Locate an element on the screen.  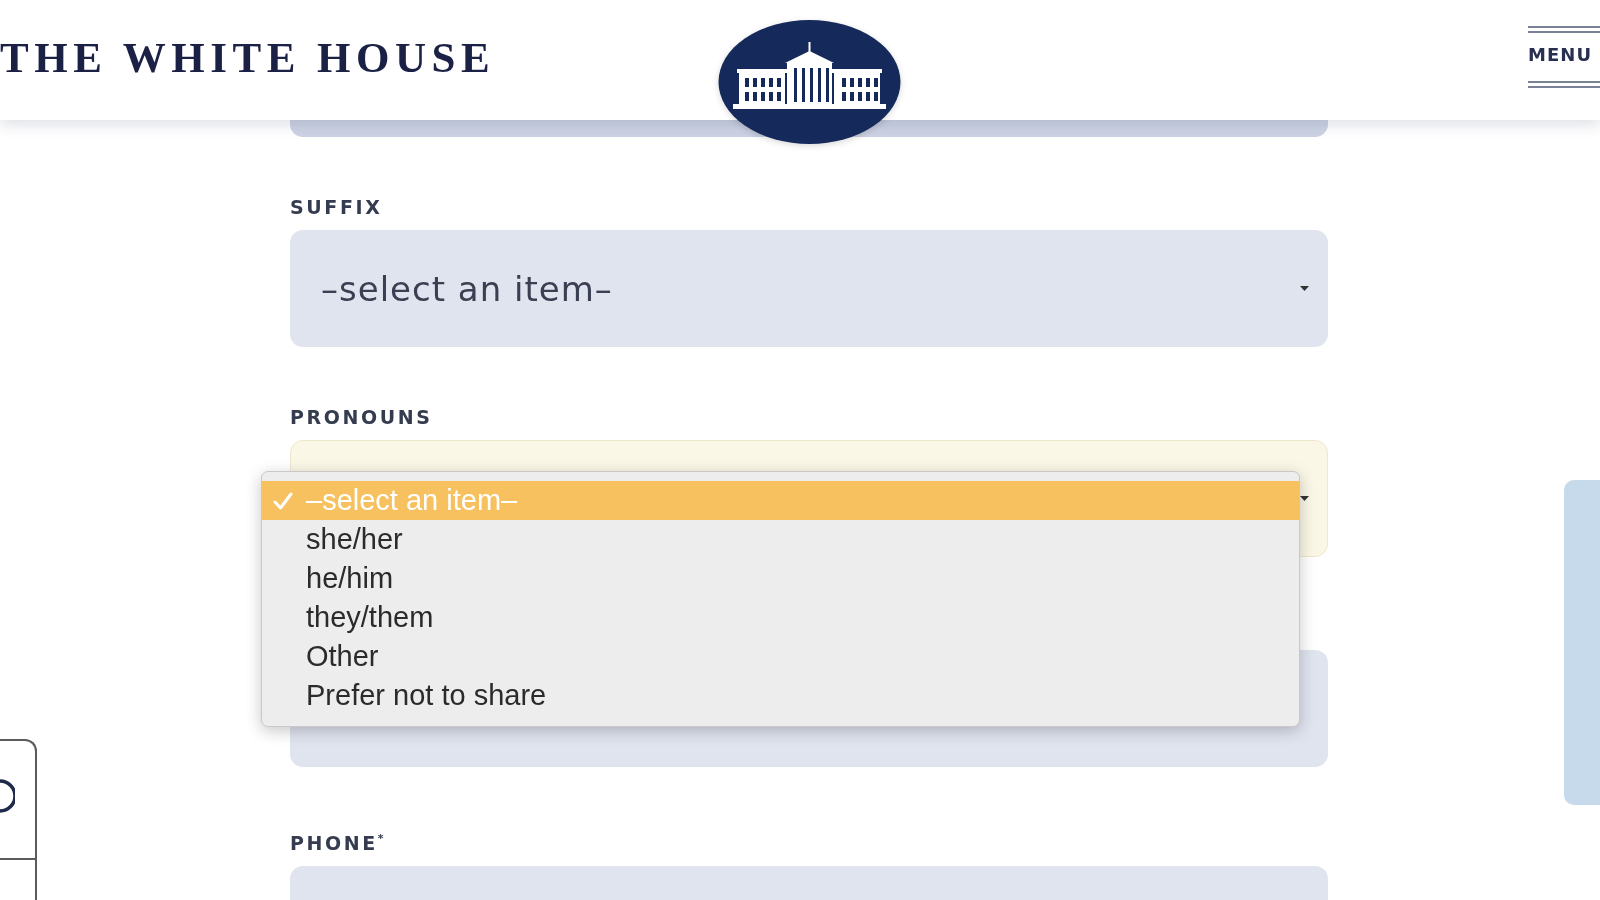
check-icon is located at coordinates (283, 500).